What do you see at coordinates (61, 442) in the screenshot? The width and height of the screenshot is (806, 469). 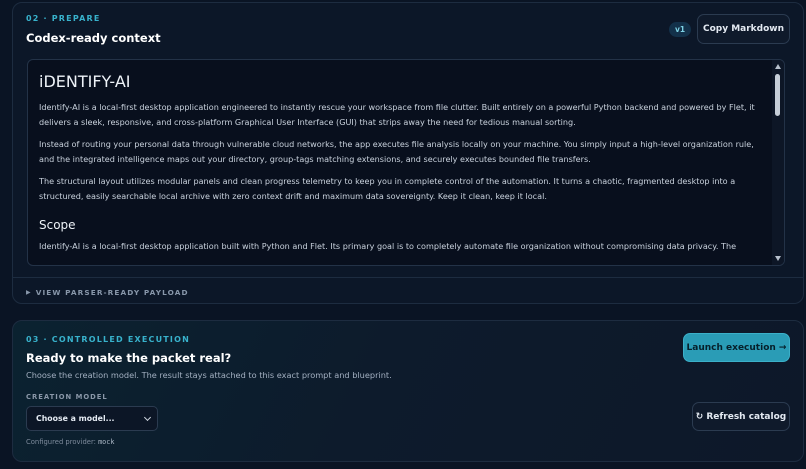 I see `provider-prefix: Configured provider:` at bounding box center [61, 442].